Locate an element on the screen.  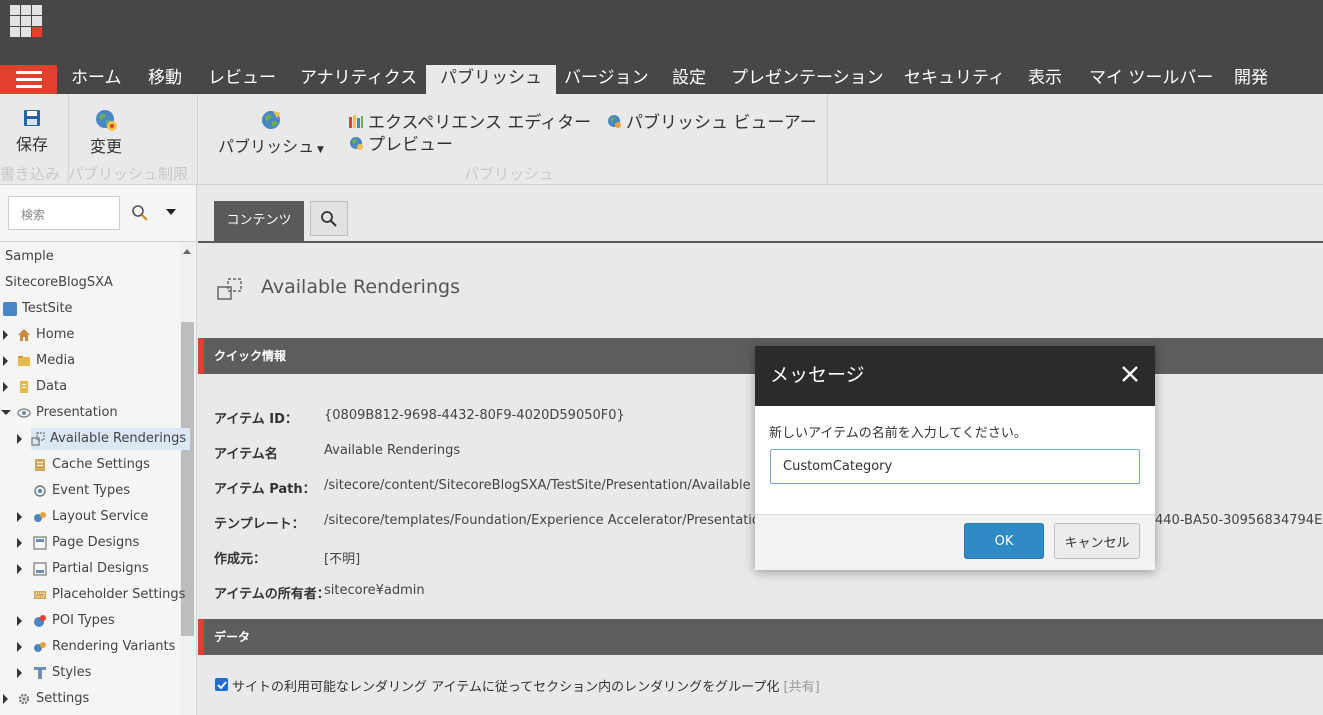
save-icon is located at coordinates (32, 118).